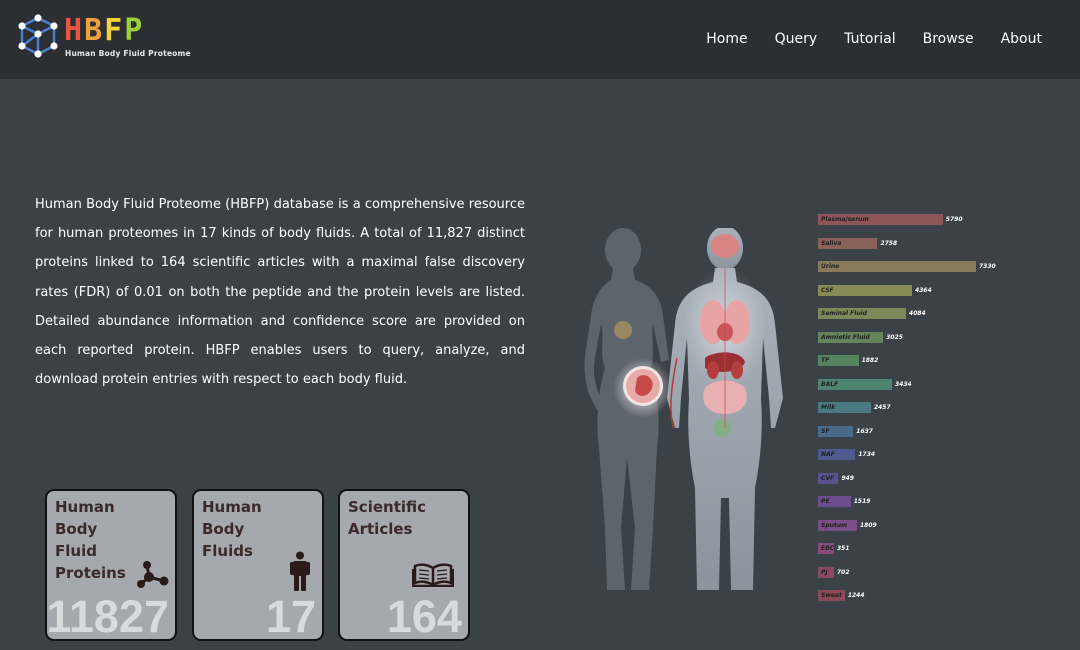 The height and width of the screenshot is (650, 1080). What do you see at coordinates (851, 337) in the screenshot?
I see `bar-amniotic-fluid: Amniotic Fluid` at bounding box center [851, 337].